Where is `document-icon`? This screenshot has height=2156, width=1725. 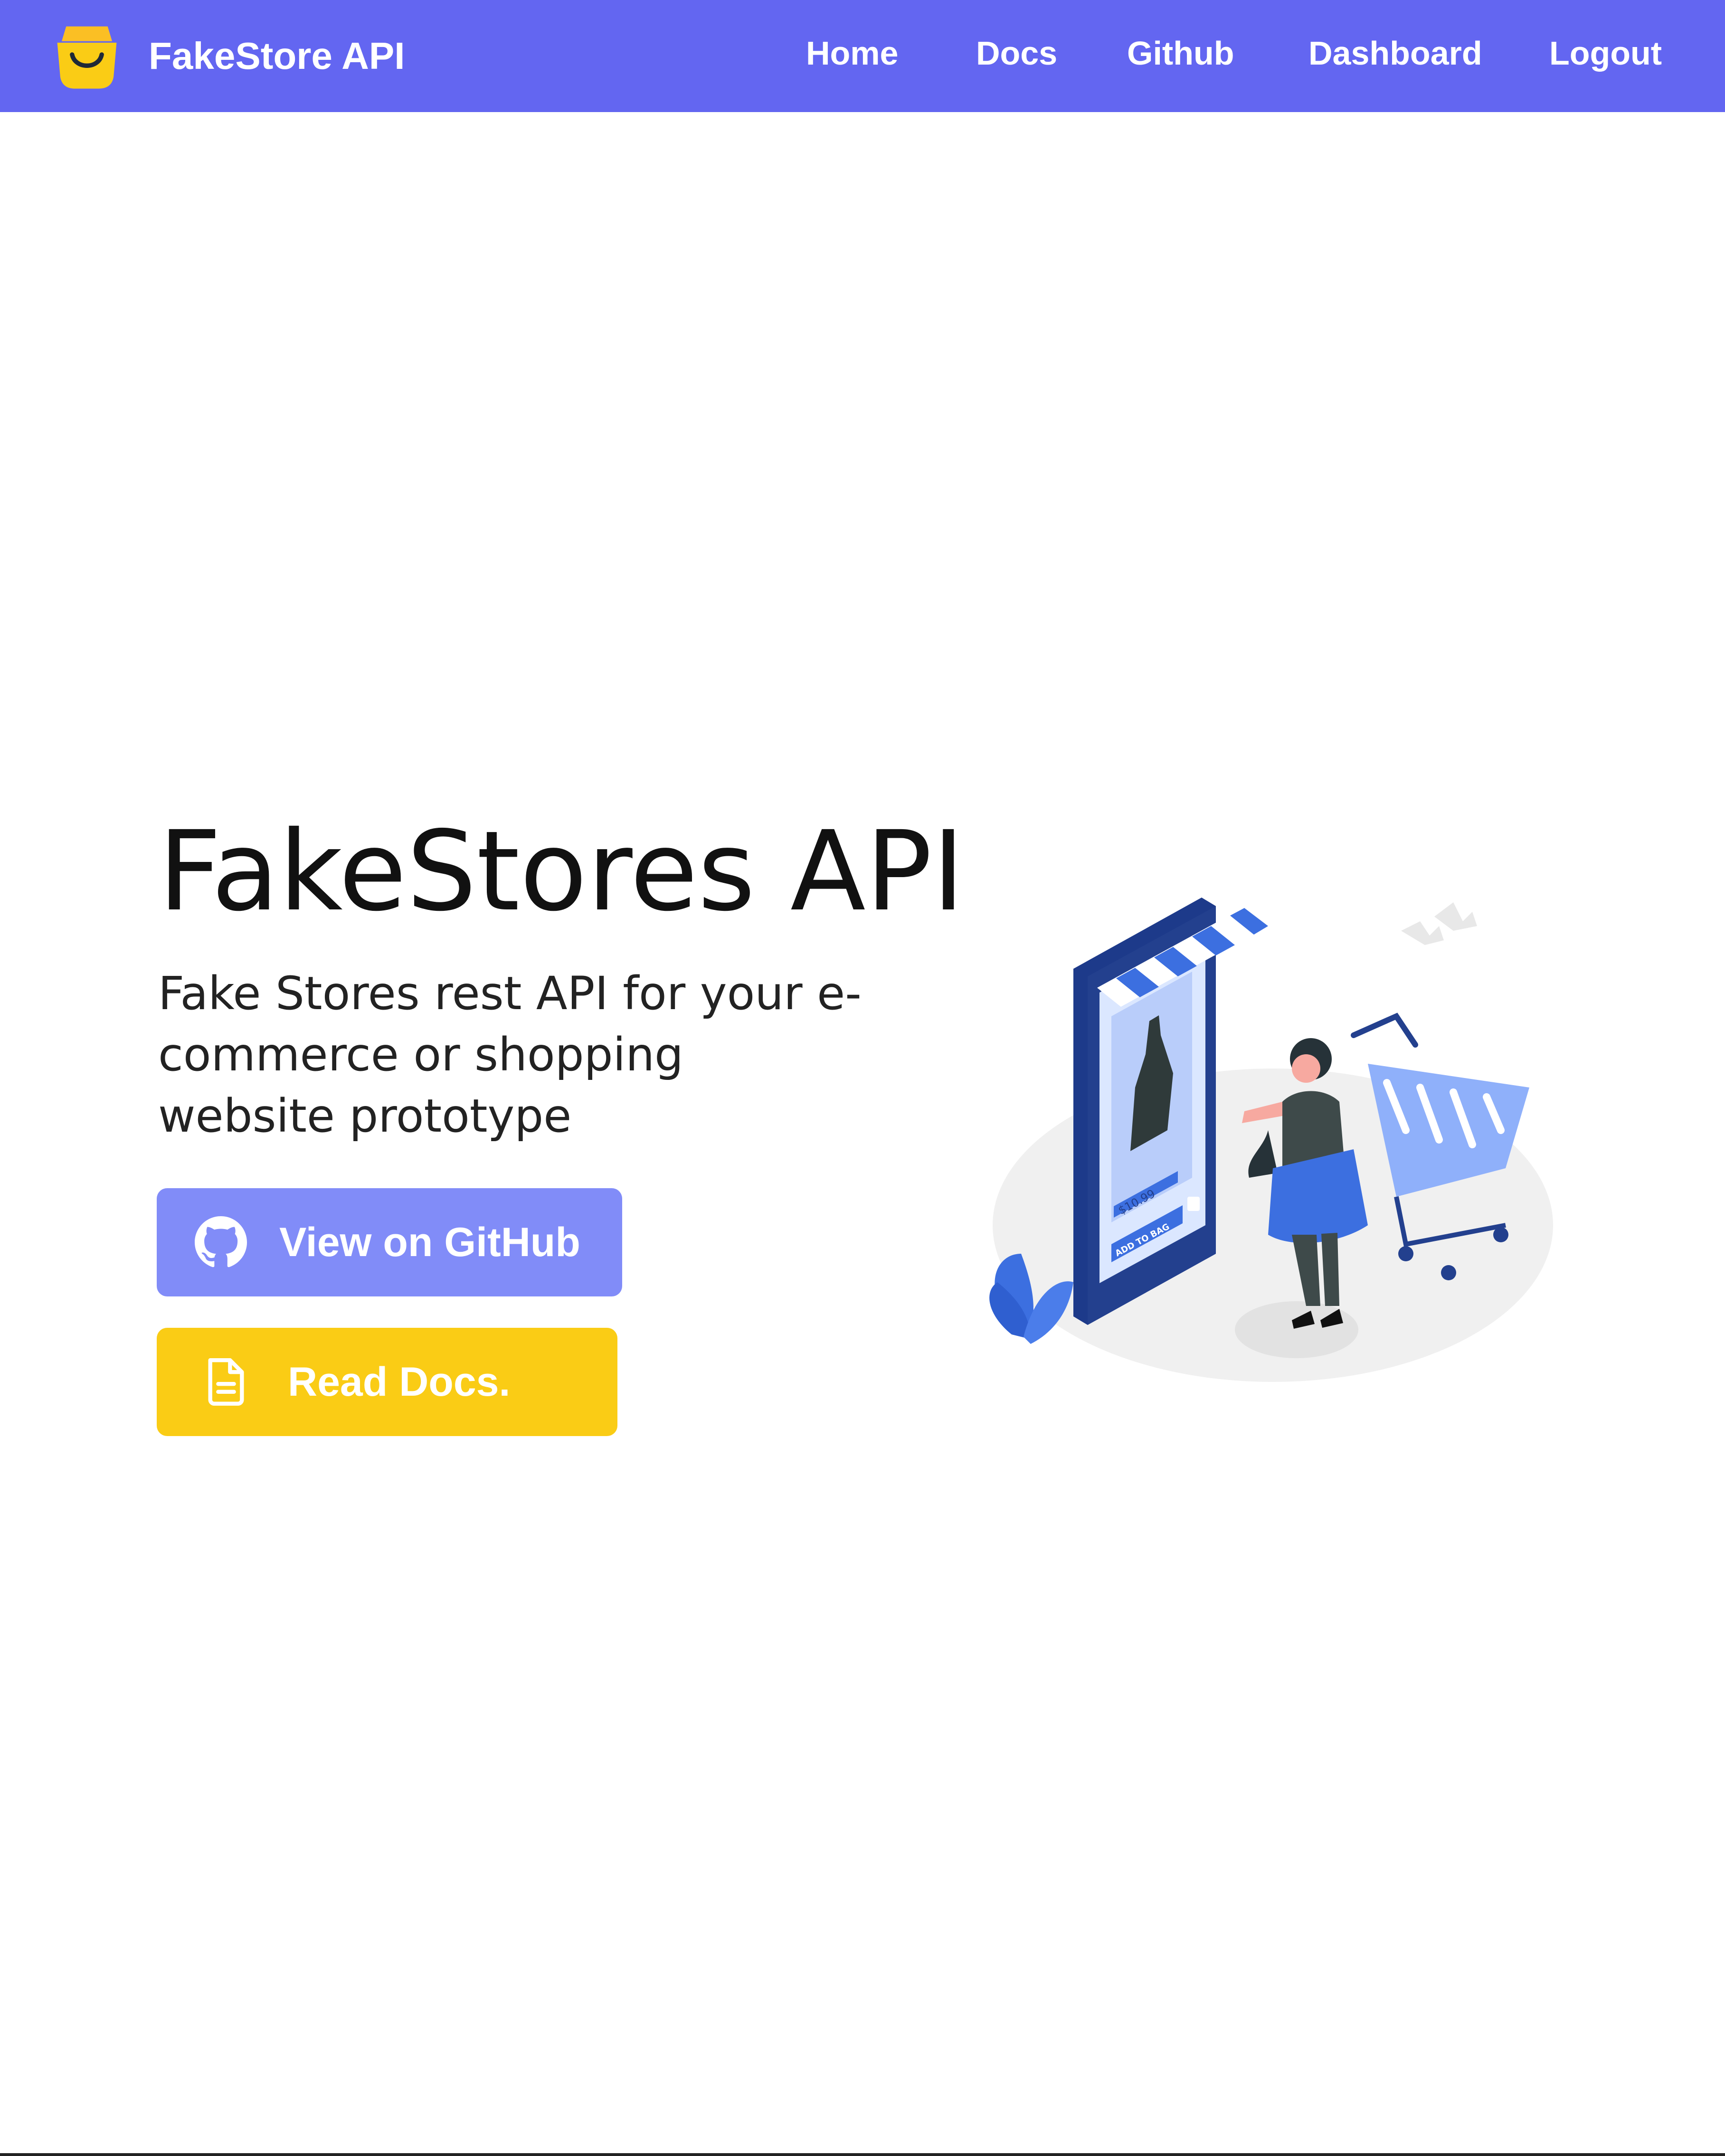
document-icon is located at coordinates (226, 1382).